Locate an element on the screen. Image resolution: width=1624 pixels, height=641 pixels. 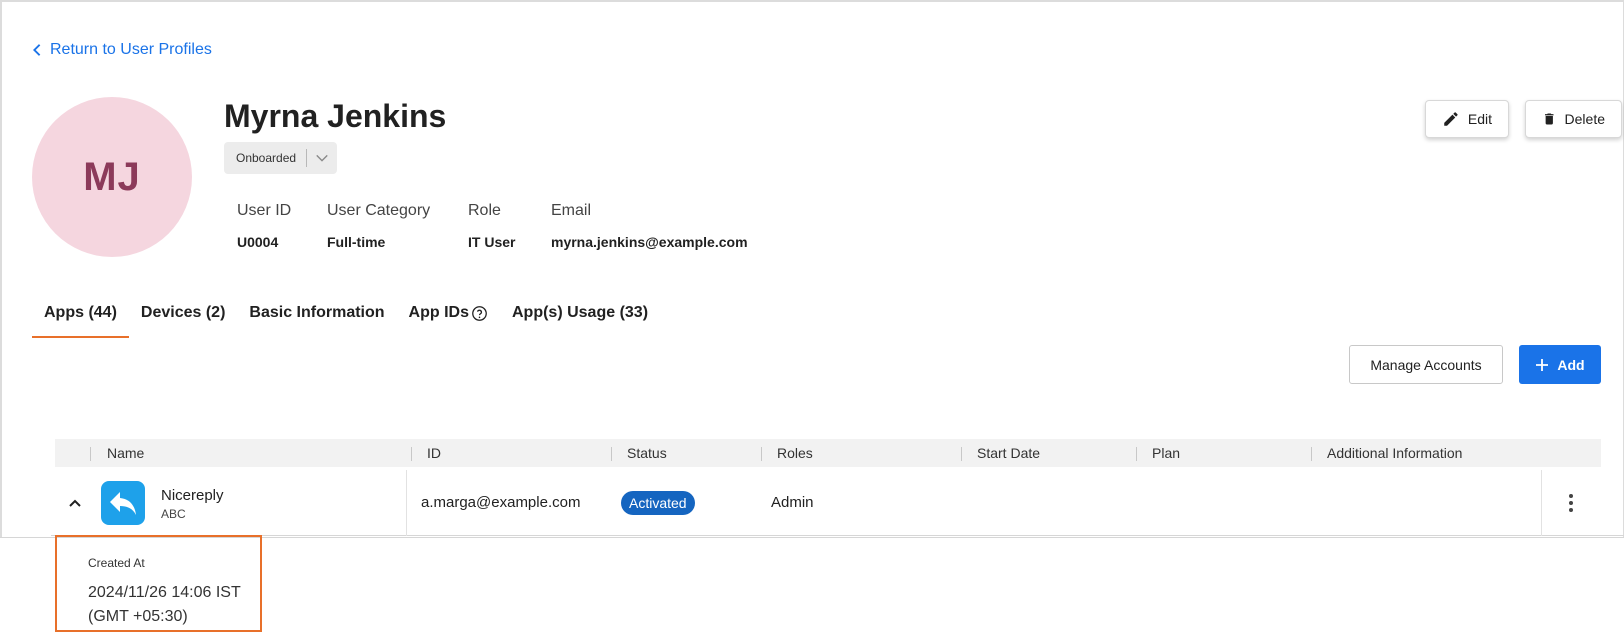
status-badge: Activated is located at coordinates (658, 503).